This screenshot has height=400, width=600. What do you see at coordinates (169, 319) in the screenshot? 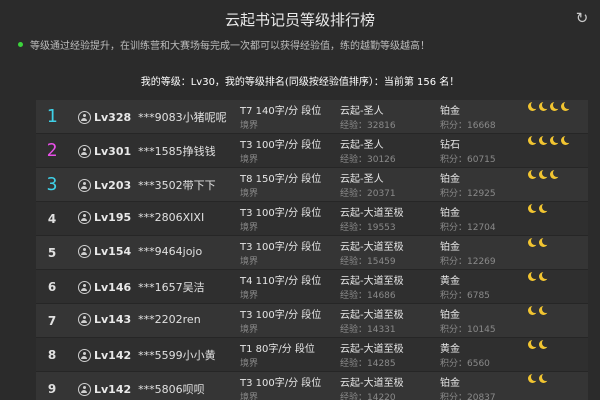
I see `user-name: ***2202ren` at bounding box center [169, 319].